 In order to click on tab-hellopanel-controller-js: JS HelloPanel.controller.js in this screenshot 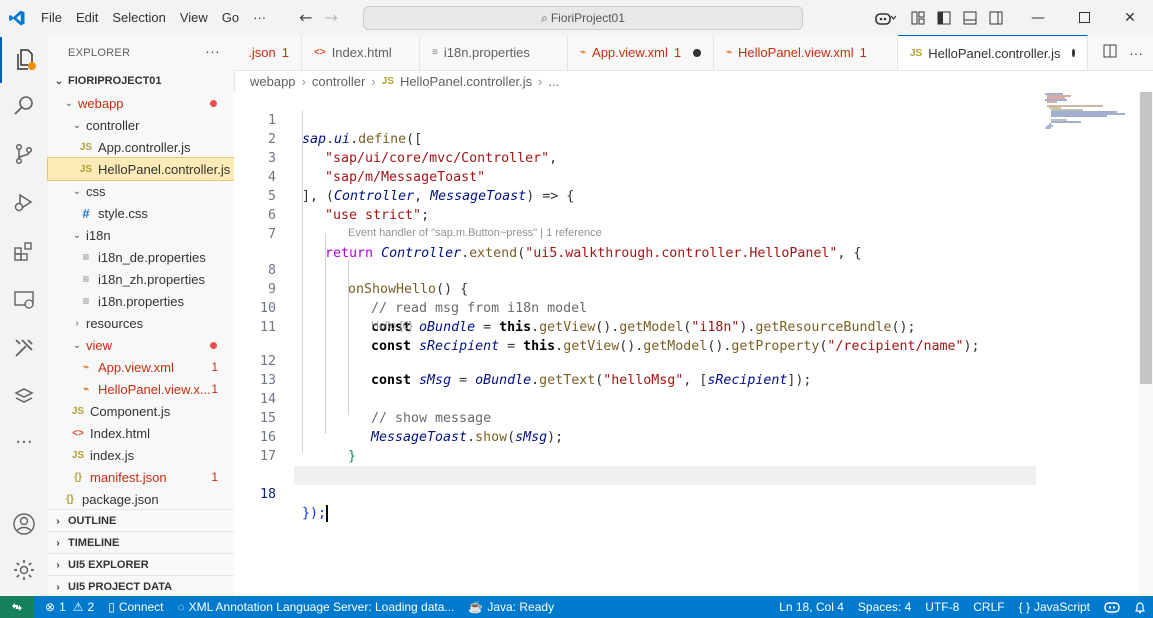, I will do `click(993, 52)`.